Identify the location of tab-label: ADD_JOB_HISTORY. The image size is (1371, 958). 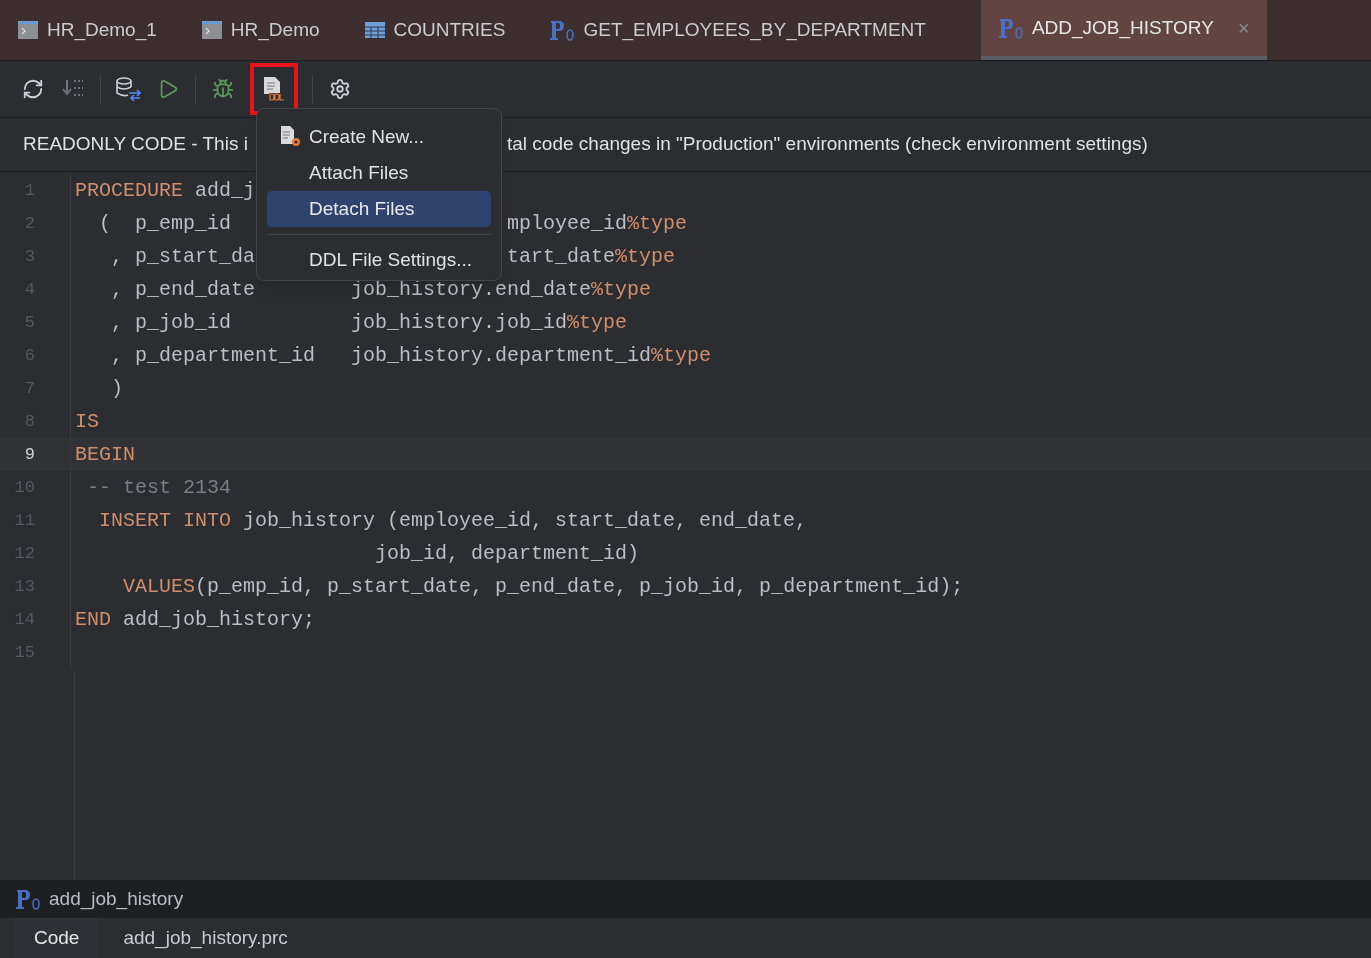
(1122, 28).